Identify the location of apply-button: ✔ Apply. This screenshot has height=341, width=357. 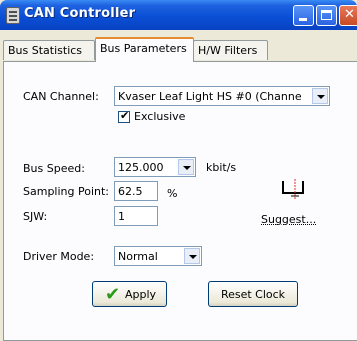
(129, 294).